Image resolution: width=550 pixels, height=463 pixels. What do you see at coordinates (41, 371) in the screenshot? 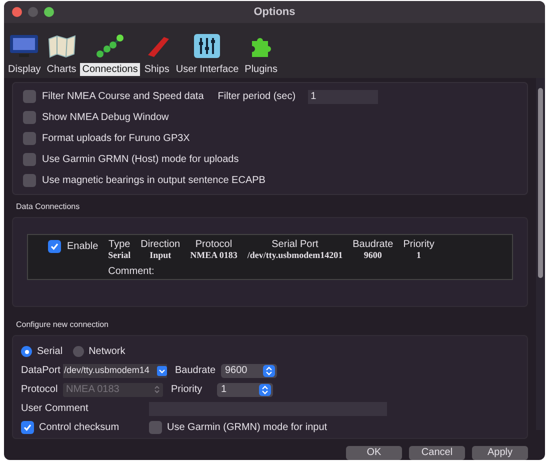
I see `field-label: DataPort` at bounding box center [41, 371].